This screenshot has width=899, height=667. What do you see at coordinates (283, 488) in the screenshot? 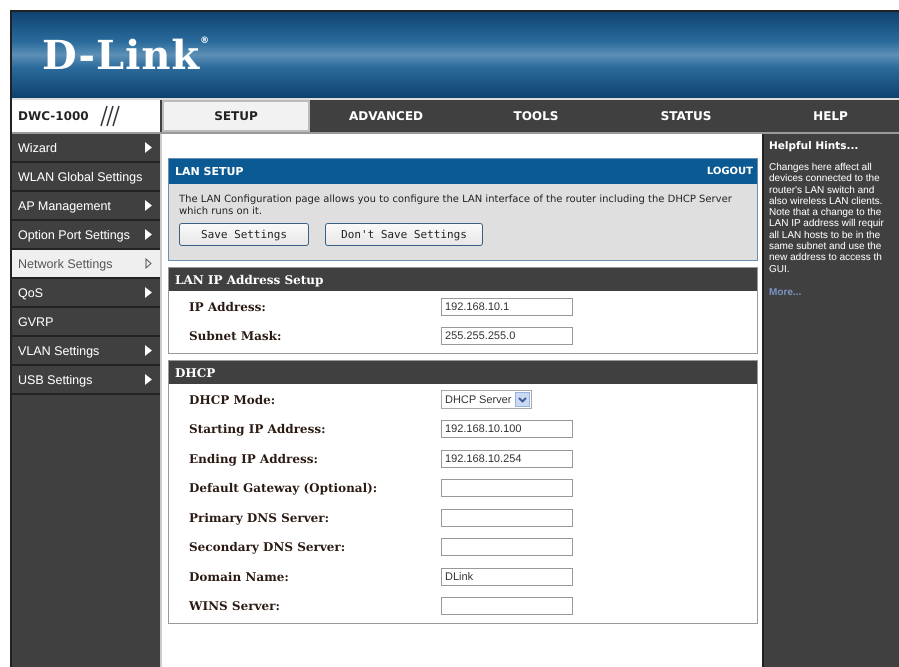
I see `field-label: Default Gateway (Optional):` at bounding box center [283, 488].